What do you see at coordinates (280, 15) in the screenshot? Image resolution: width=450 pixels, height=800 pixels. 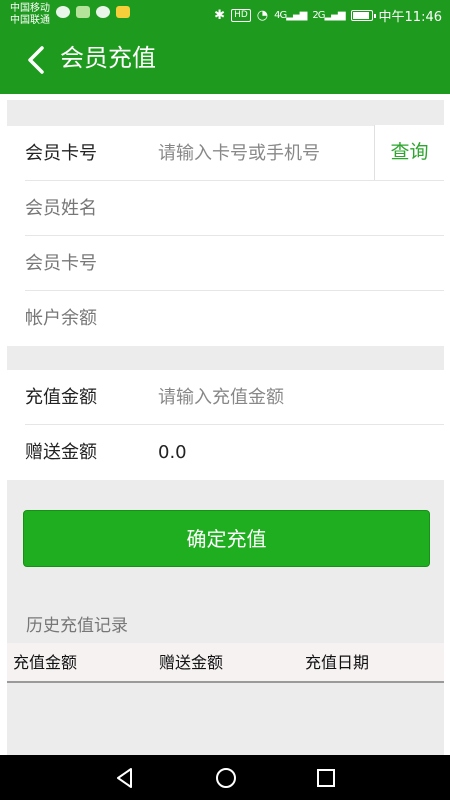 I see `net-4g-label: 4G` at bounding box center [280, 15].